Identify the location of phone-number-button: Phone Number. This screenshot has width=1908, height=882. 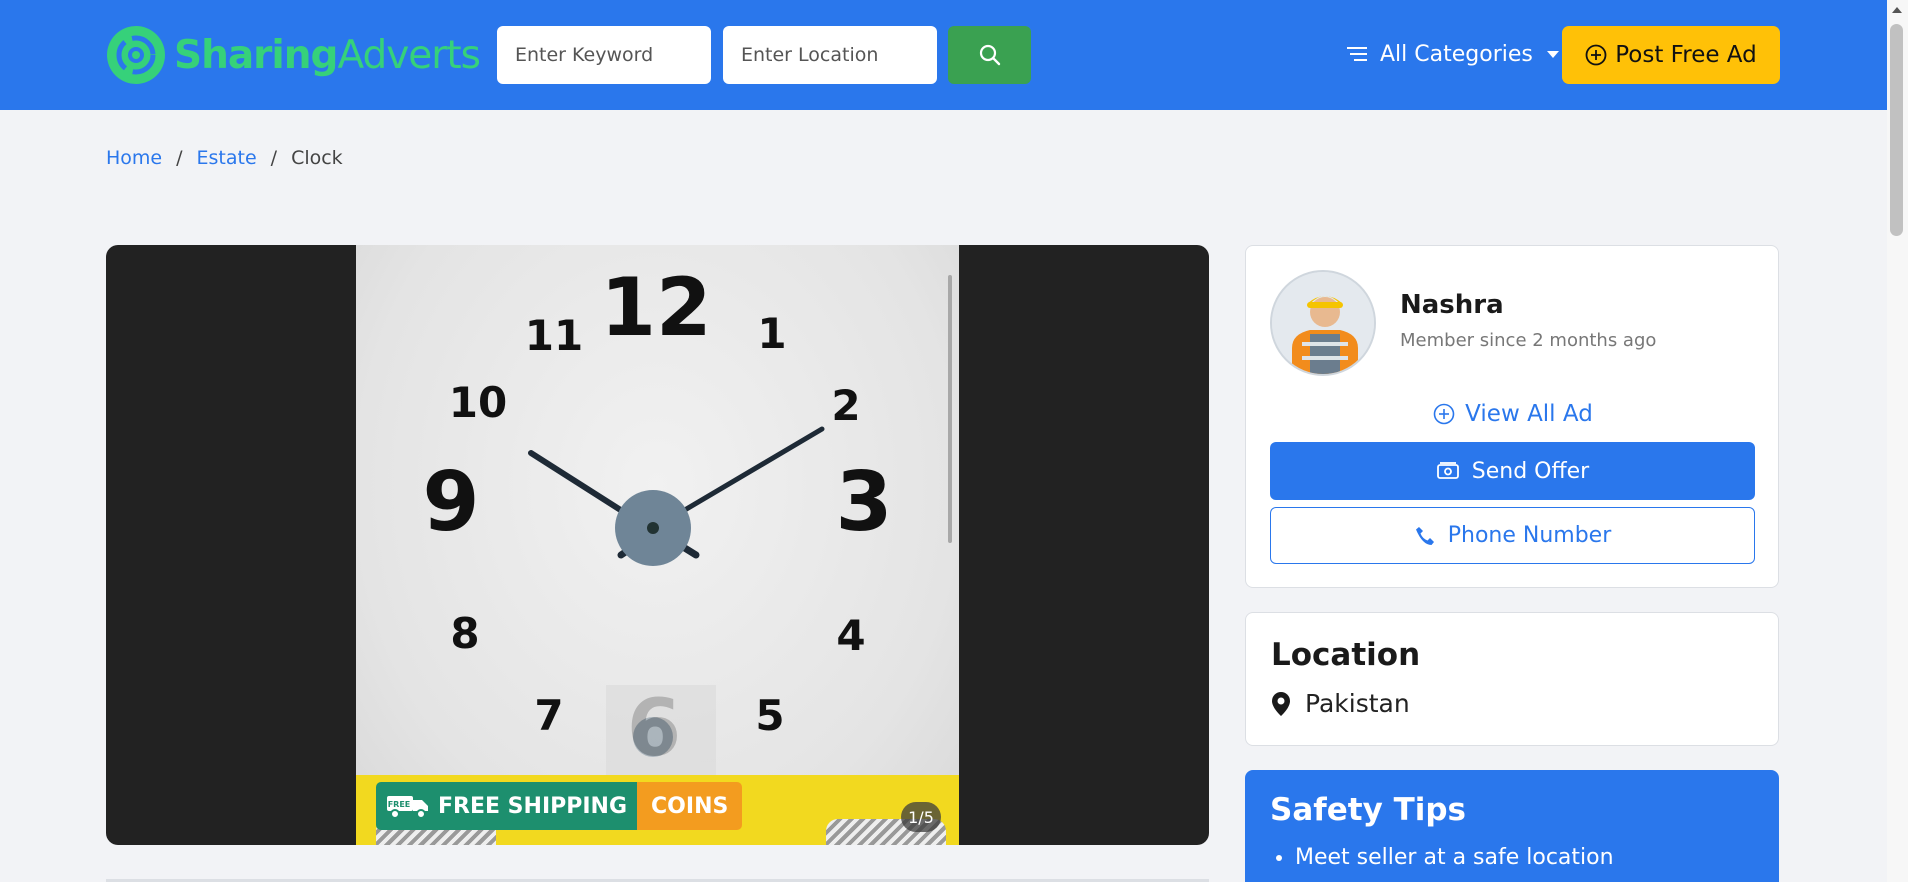
(1512, 535).